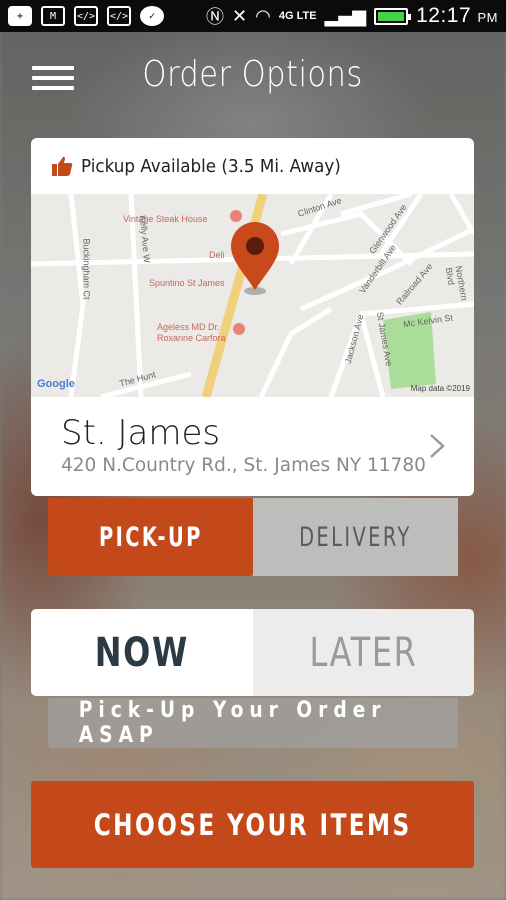 The height and width of the screenshot is (900, 506). Describe the element at coordinates (253, 74) in the screenshot. I see `page-title: Order Options` at that location.